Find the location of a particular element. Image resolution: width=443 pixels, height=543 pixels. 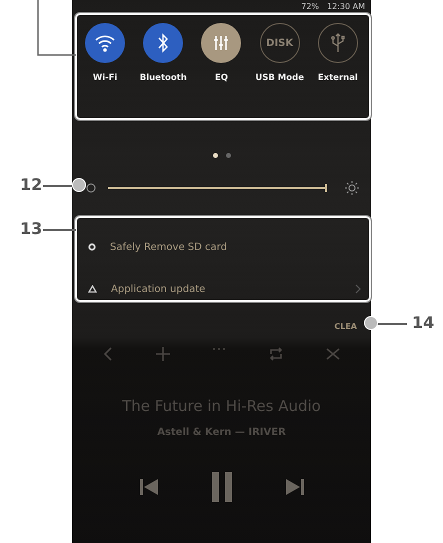

more-icon is located at coordinates (219, 349).